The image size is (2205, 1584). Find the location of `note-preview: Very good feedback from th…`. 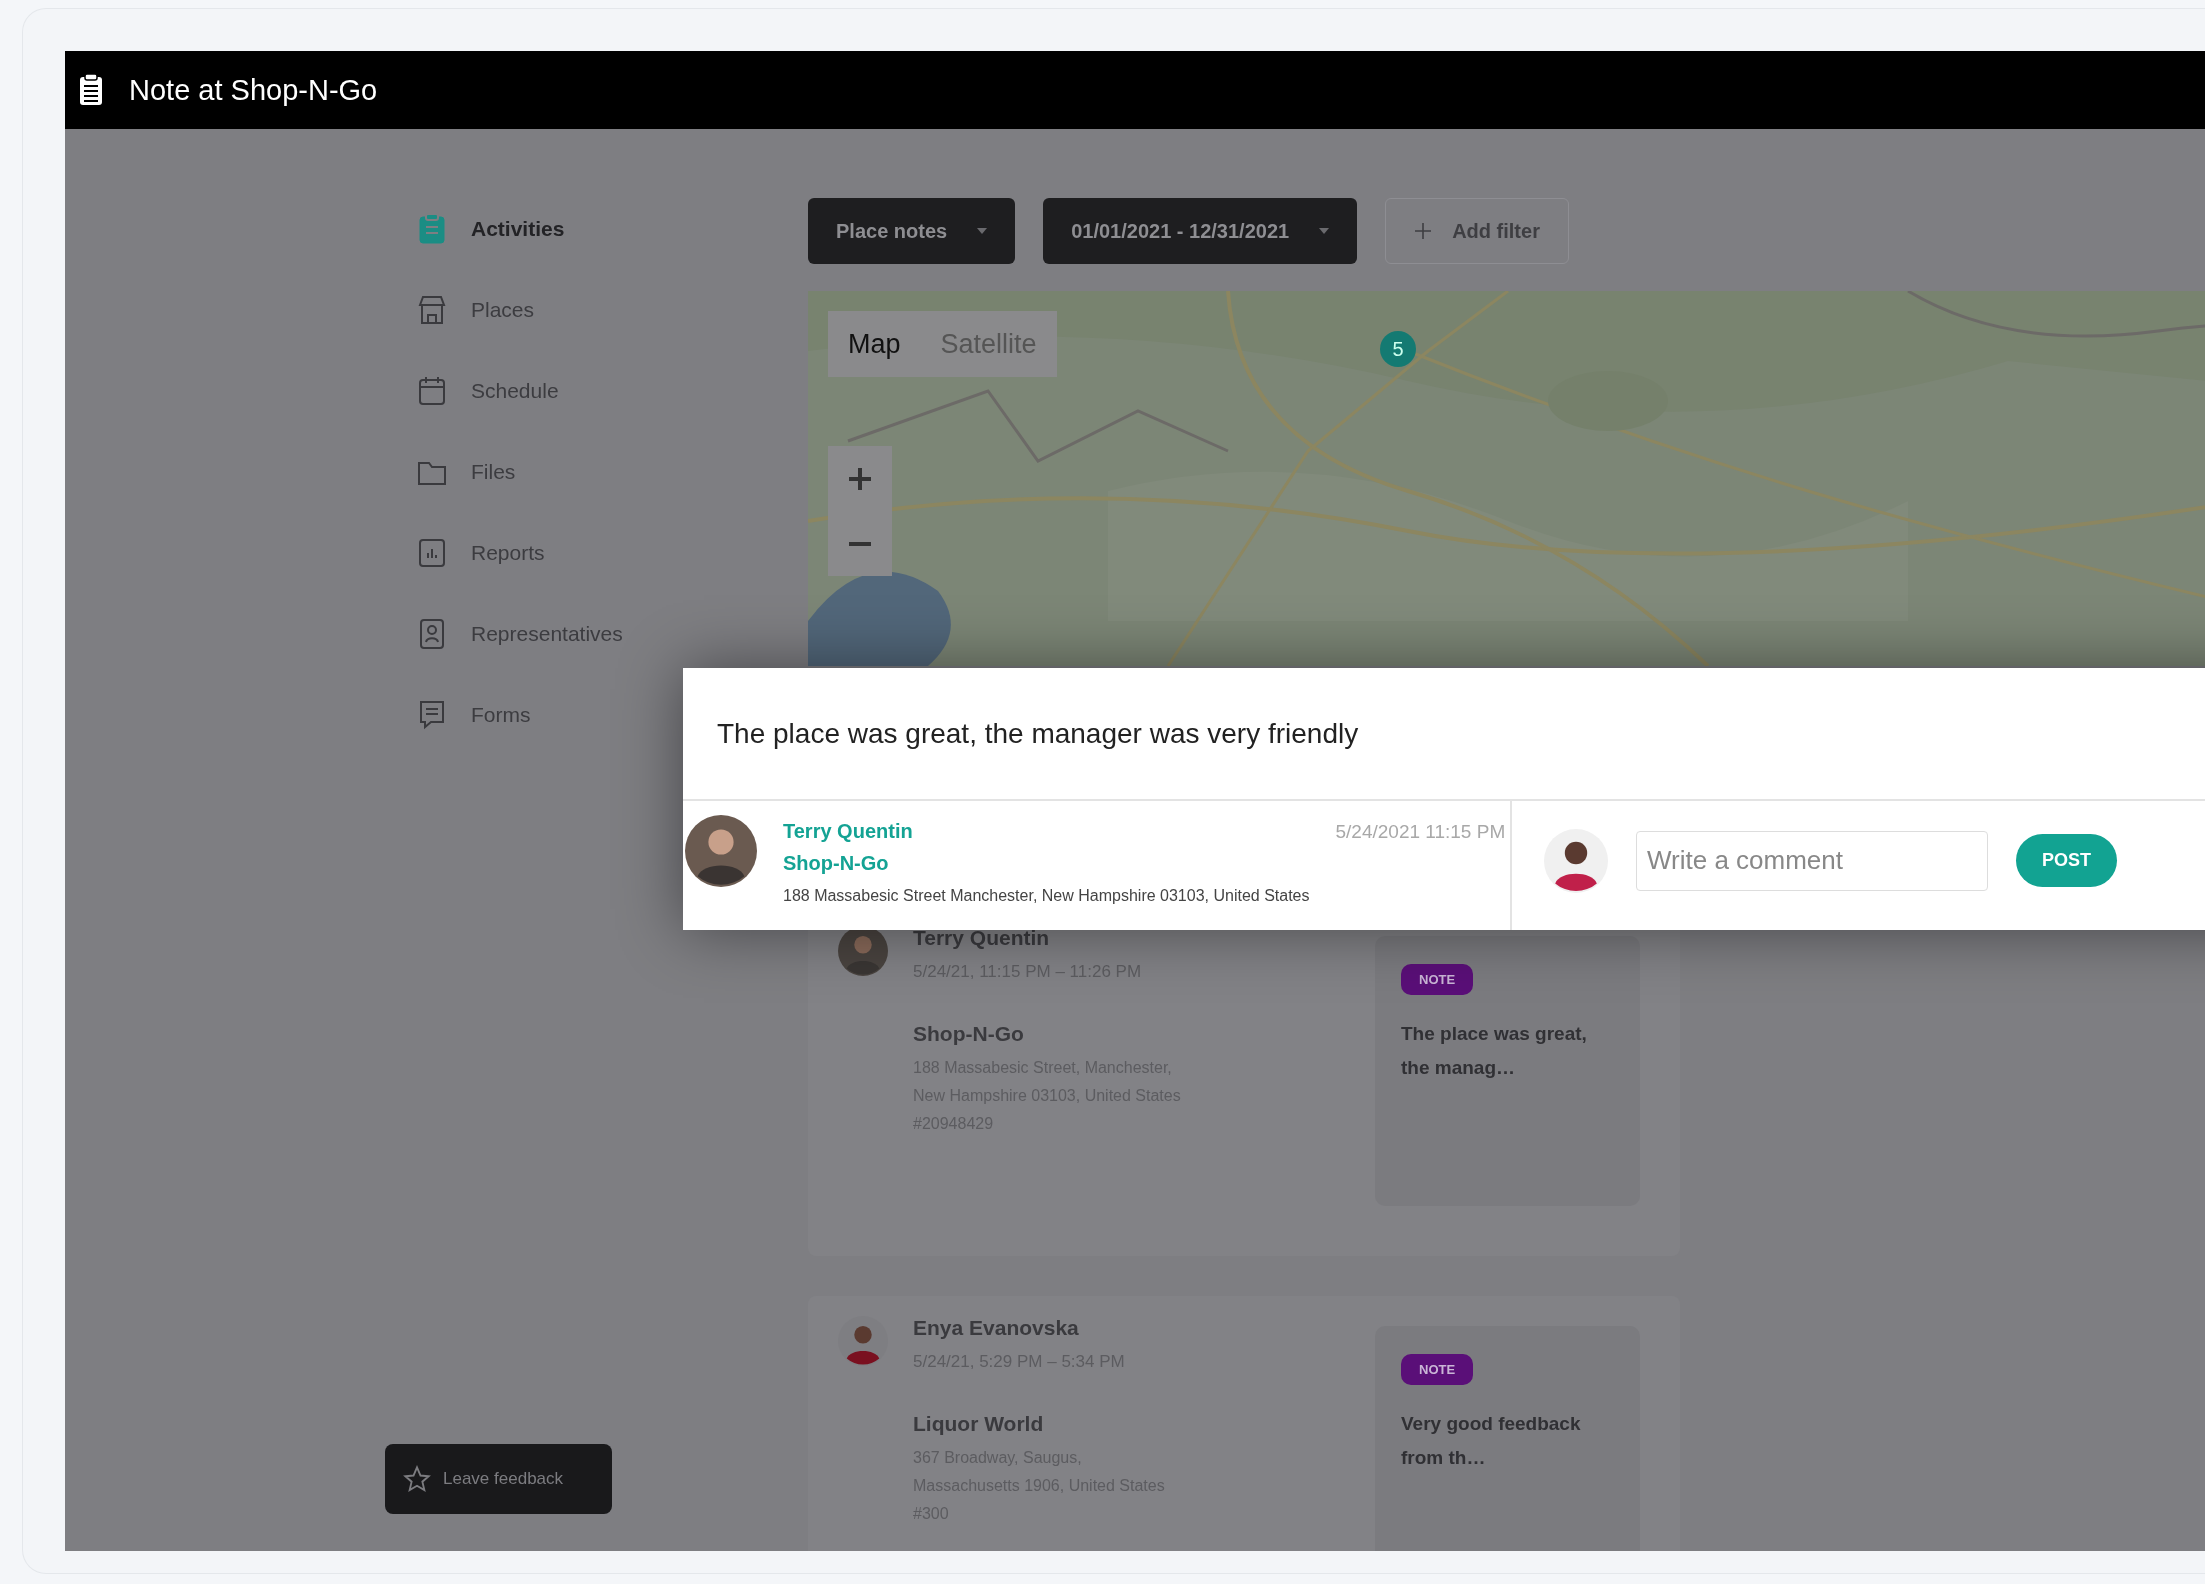

note-preview: Very good feedback from th… is located at coordinates (1491, 1441).